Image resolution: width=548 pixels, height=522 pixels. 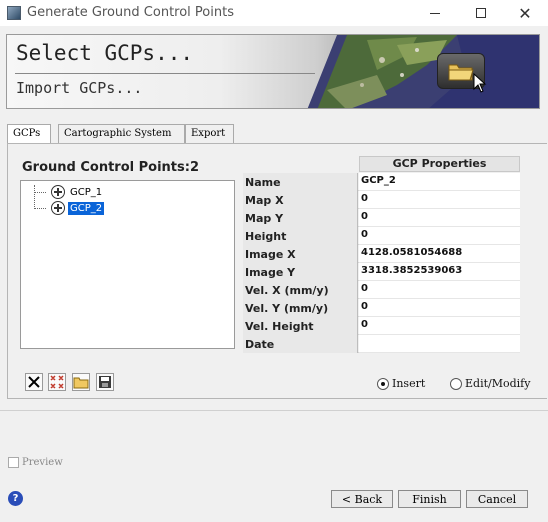 I want to click on tab-gcps: GCPs, so click(x=29, y=134).